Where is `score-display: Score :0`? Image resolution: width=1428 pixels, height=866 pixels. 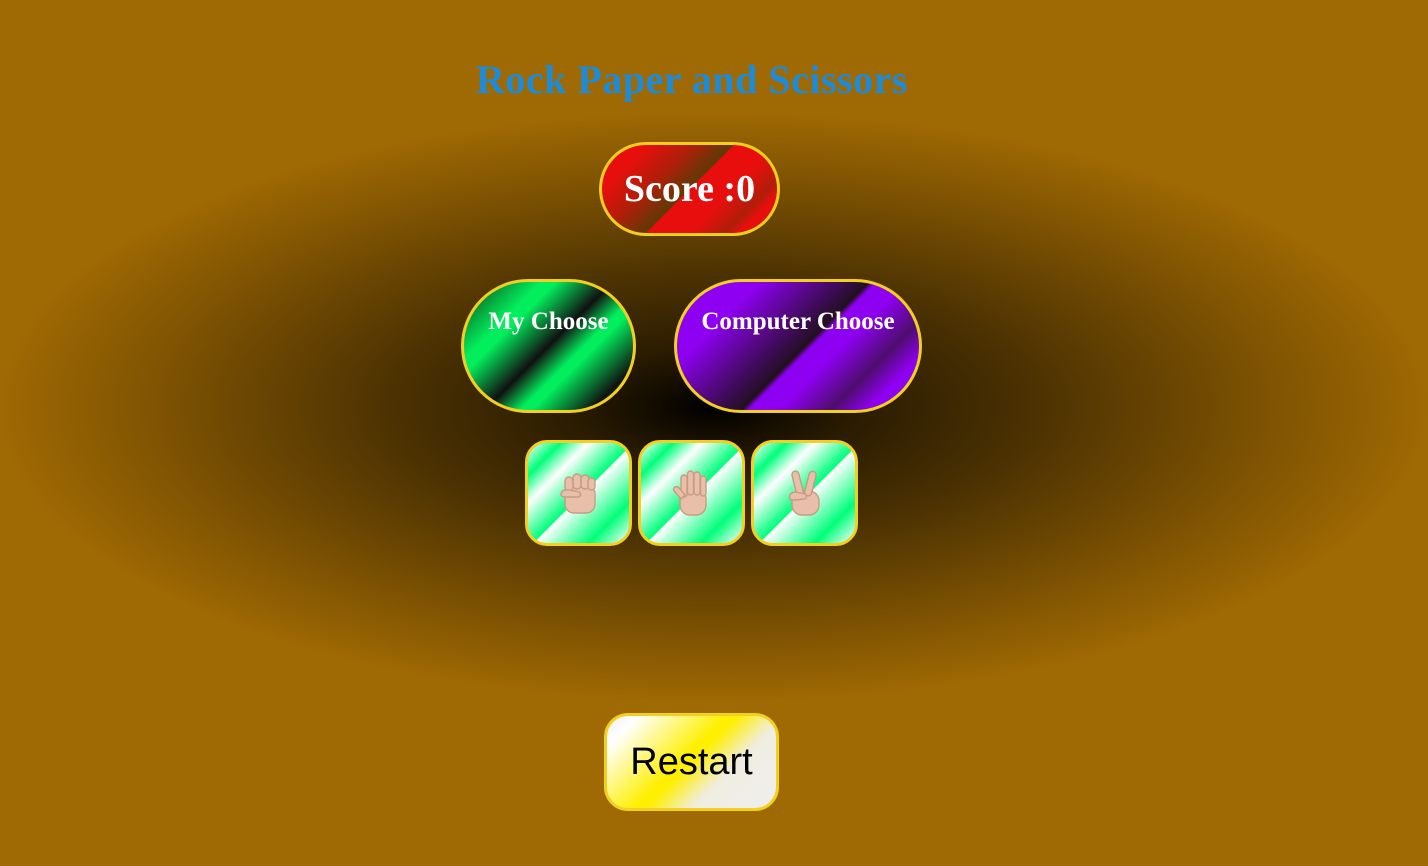
score-display: Score :0 is located at coordinates (689, 189).